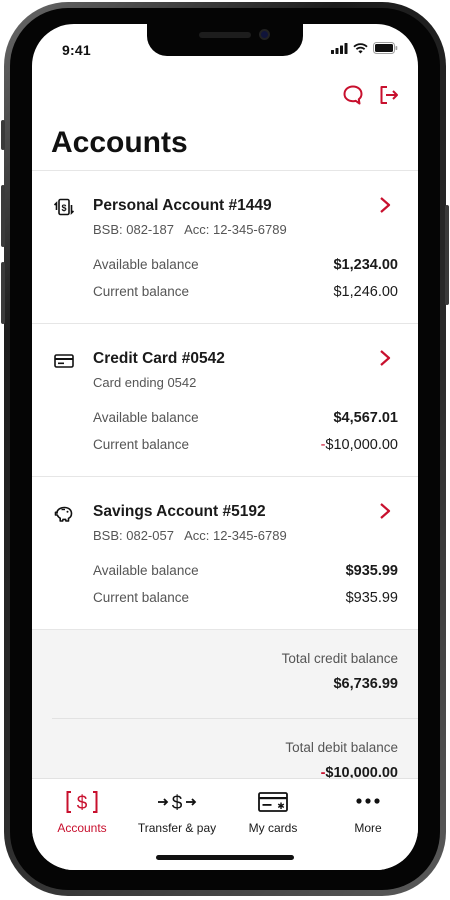 This screenshot has height=900, width=450. Describe the element at coordinates (365, 292) in the screenshot. I see `current-balance-value: $1,246.00` at that location.